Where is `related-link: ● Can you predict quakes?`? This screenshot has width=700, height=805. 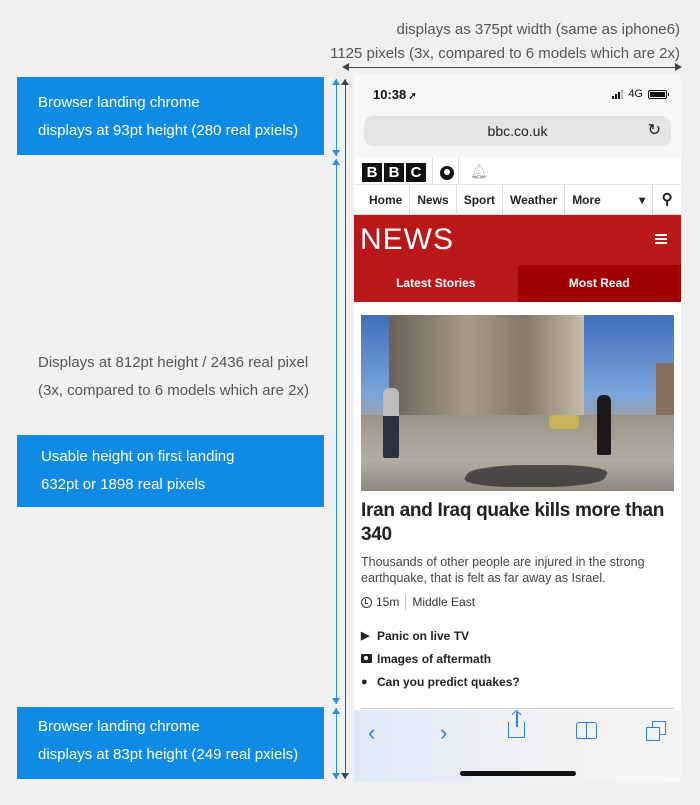
related-link: ● Can you predict quakes? is located at coordinates (517, 681).